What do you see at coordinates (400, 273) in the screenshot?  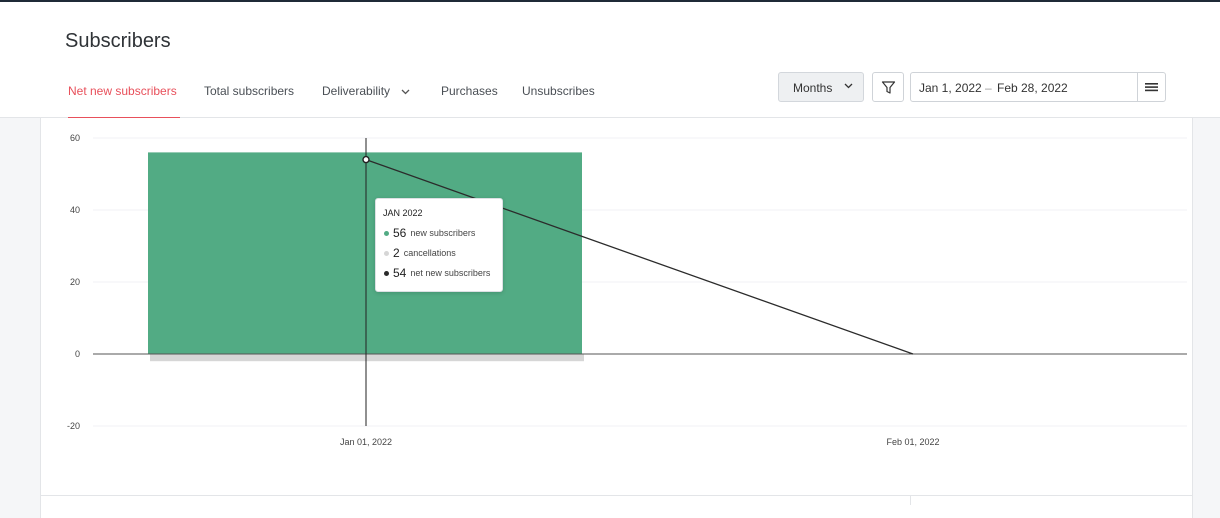 I see `tooltip-value: 54` at bounding box center [400, 273].